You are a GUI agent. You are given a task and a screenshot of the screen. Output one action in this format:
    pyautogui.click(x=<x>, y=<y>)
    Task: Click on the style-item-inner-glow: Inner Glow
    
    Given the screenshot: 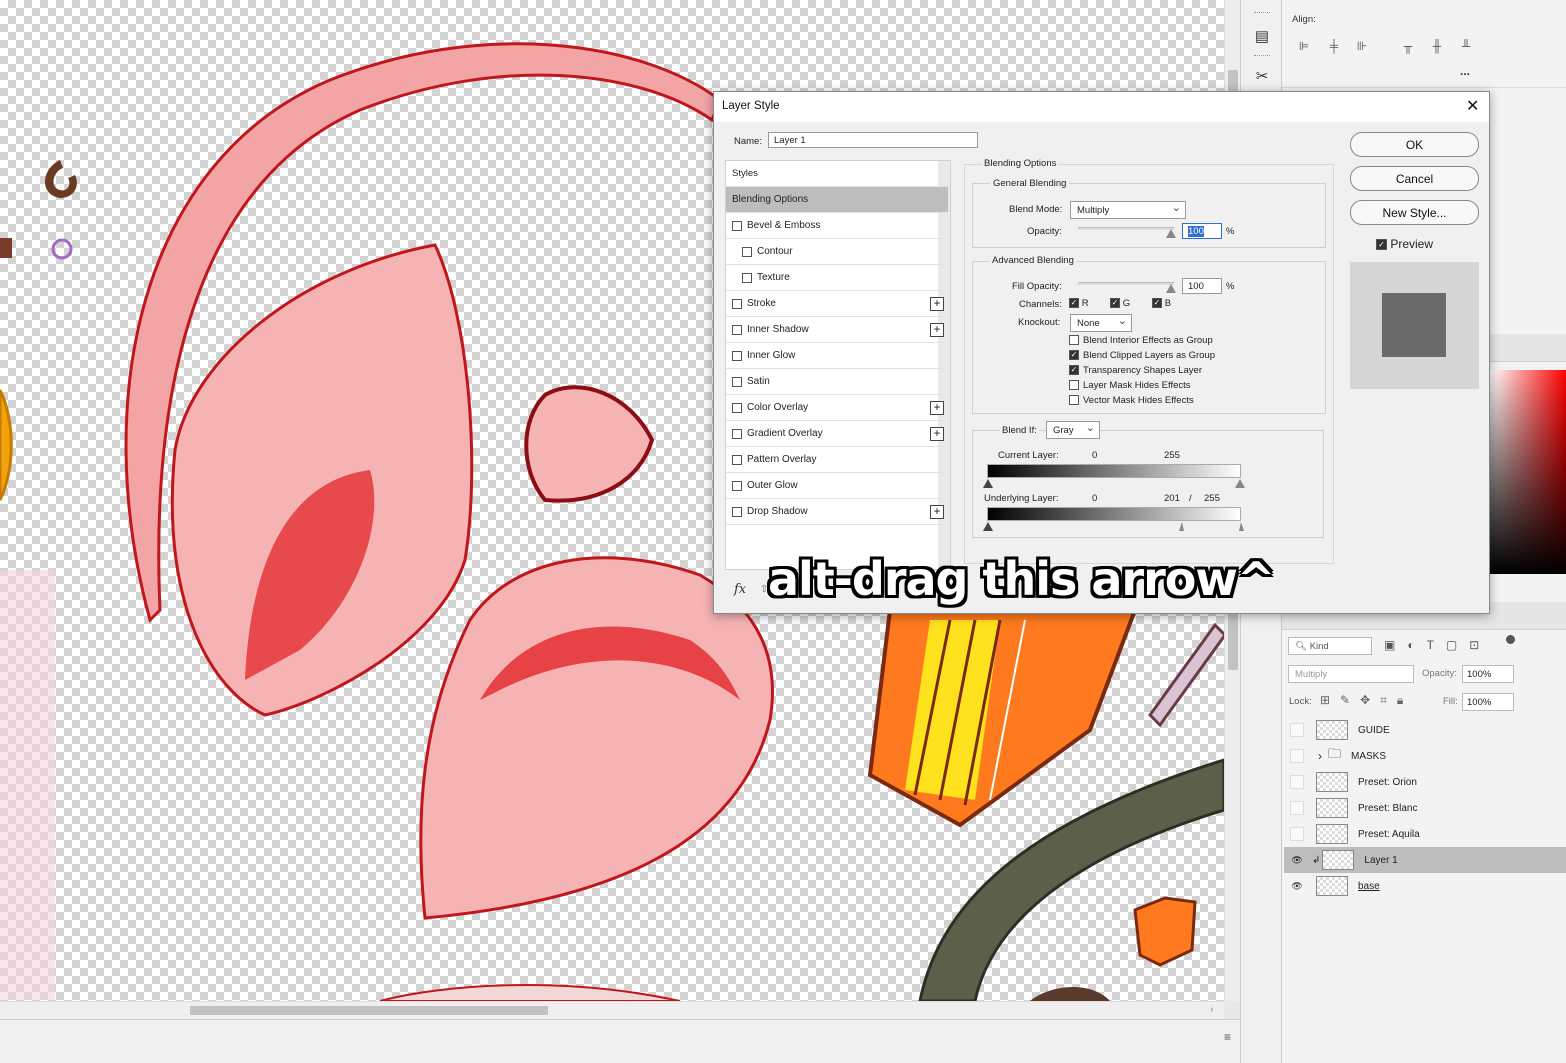 What is the action you would take?
    pyautogui.click(x=837, y=356)
    